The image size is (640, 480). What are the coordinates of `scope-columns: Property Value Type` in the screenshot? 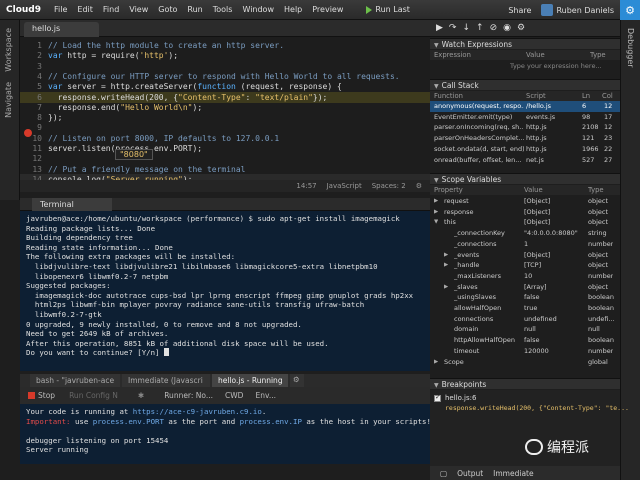 It's located at (525, 190).